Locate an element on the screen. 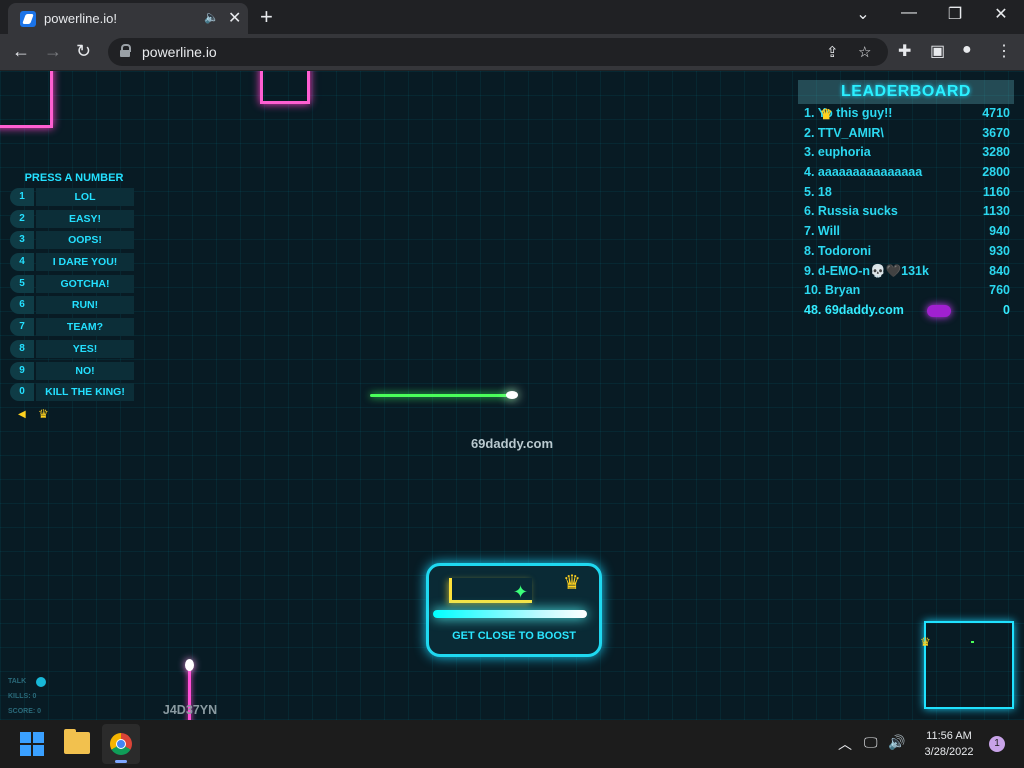 The height and width of the screenshot is (768, 1024). emote-key: 5 is located at coordinates (22, 283).